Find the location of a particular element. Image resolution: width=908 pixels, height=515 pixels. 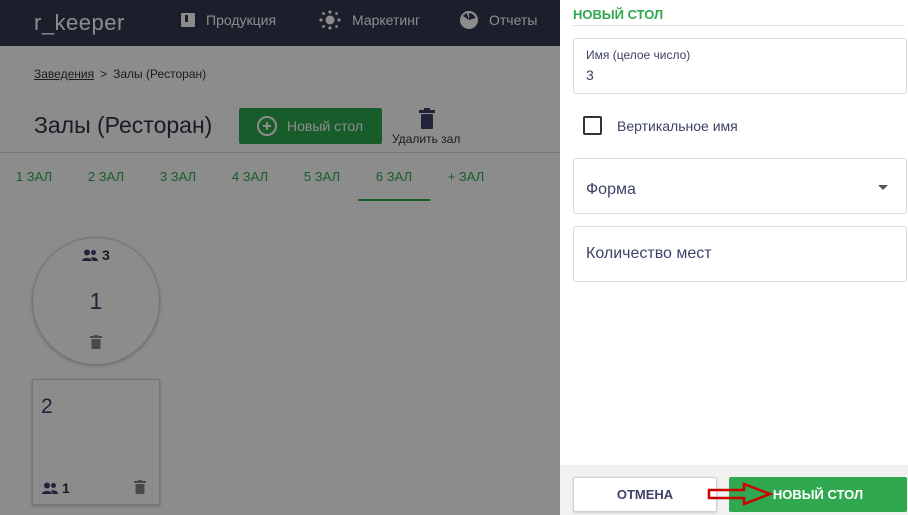

table-card-1: 3 1 is located at coordinates (96, 301).